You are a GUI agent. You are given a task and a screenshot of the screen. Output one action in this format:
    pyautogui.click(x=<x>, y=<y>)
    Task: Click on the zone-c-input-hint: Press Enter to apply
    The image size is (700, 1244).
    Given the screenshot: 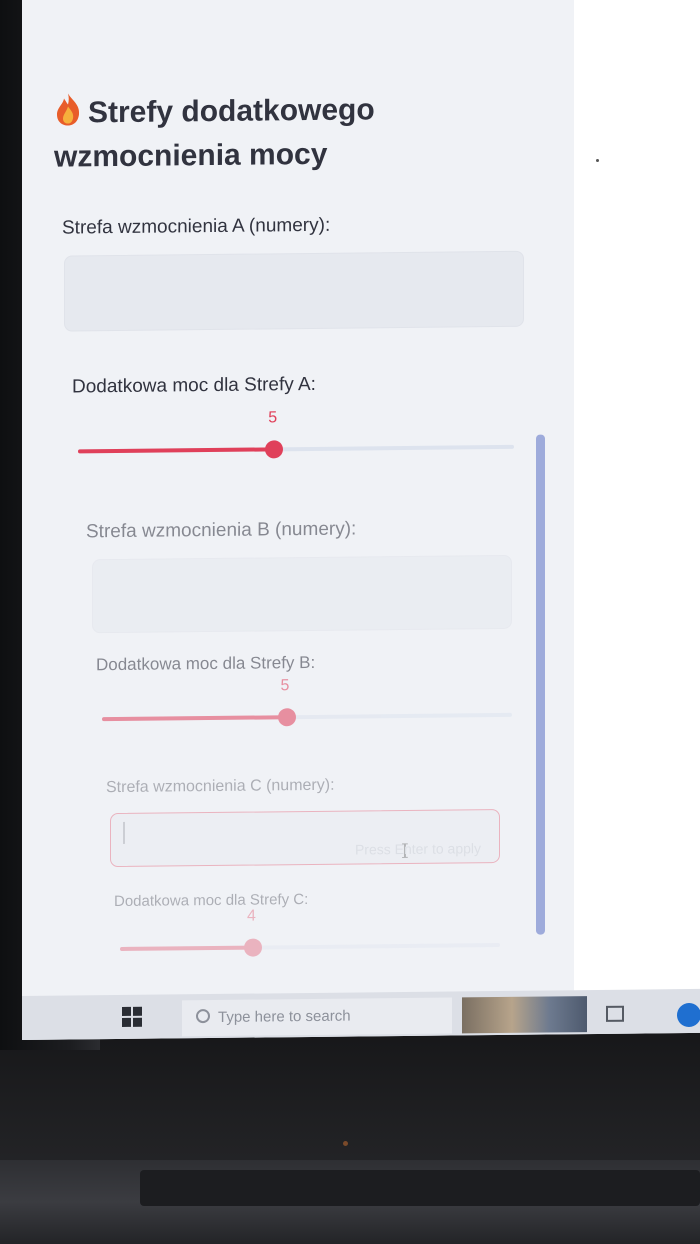 What is the action you would take?
    pyautogui.click(x=417, y=849)
    